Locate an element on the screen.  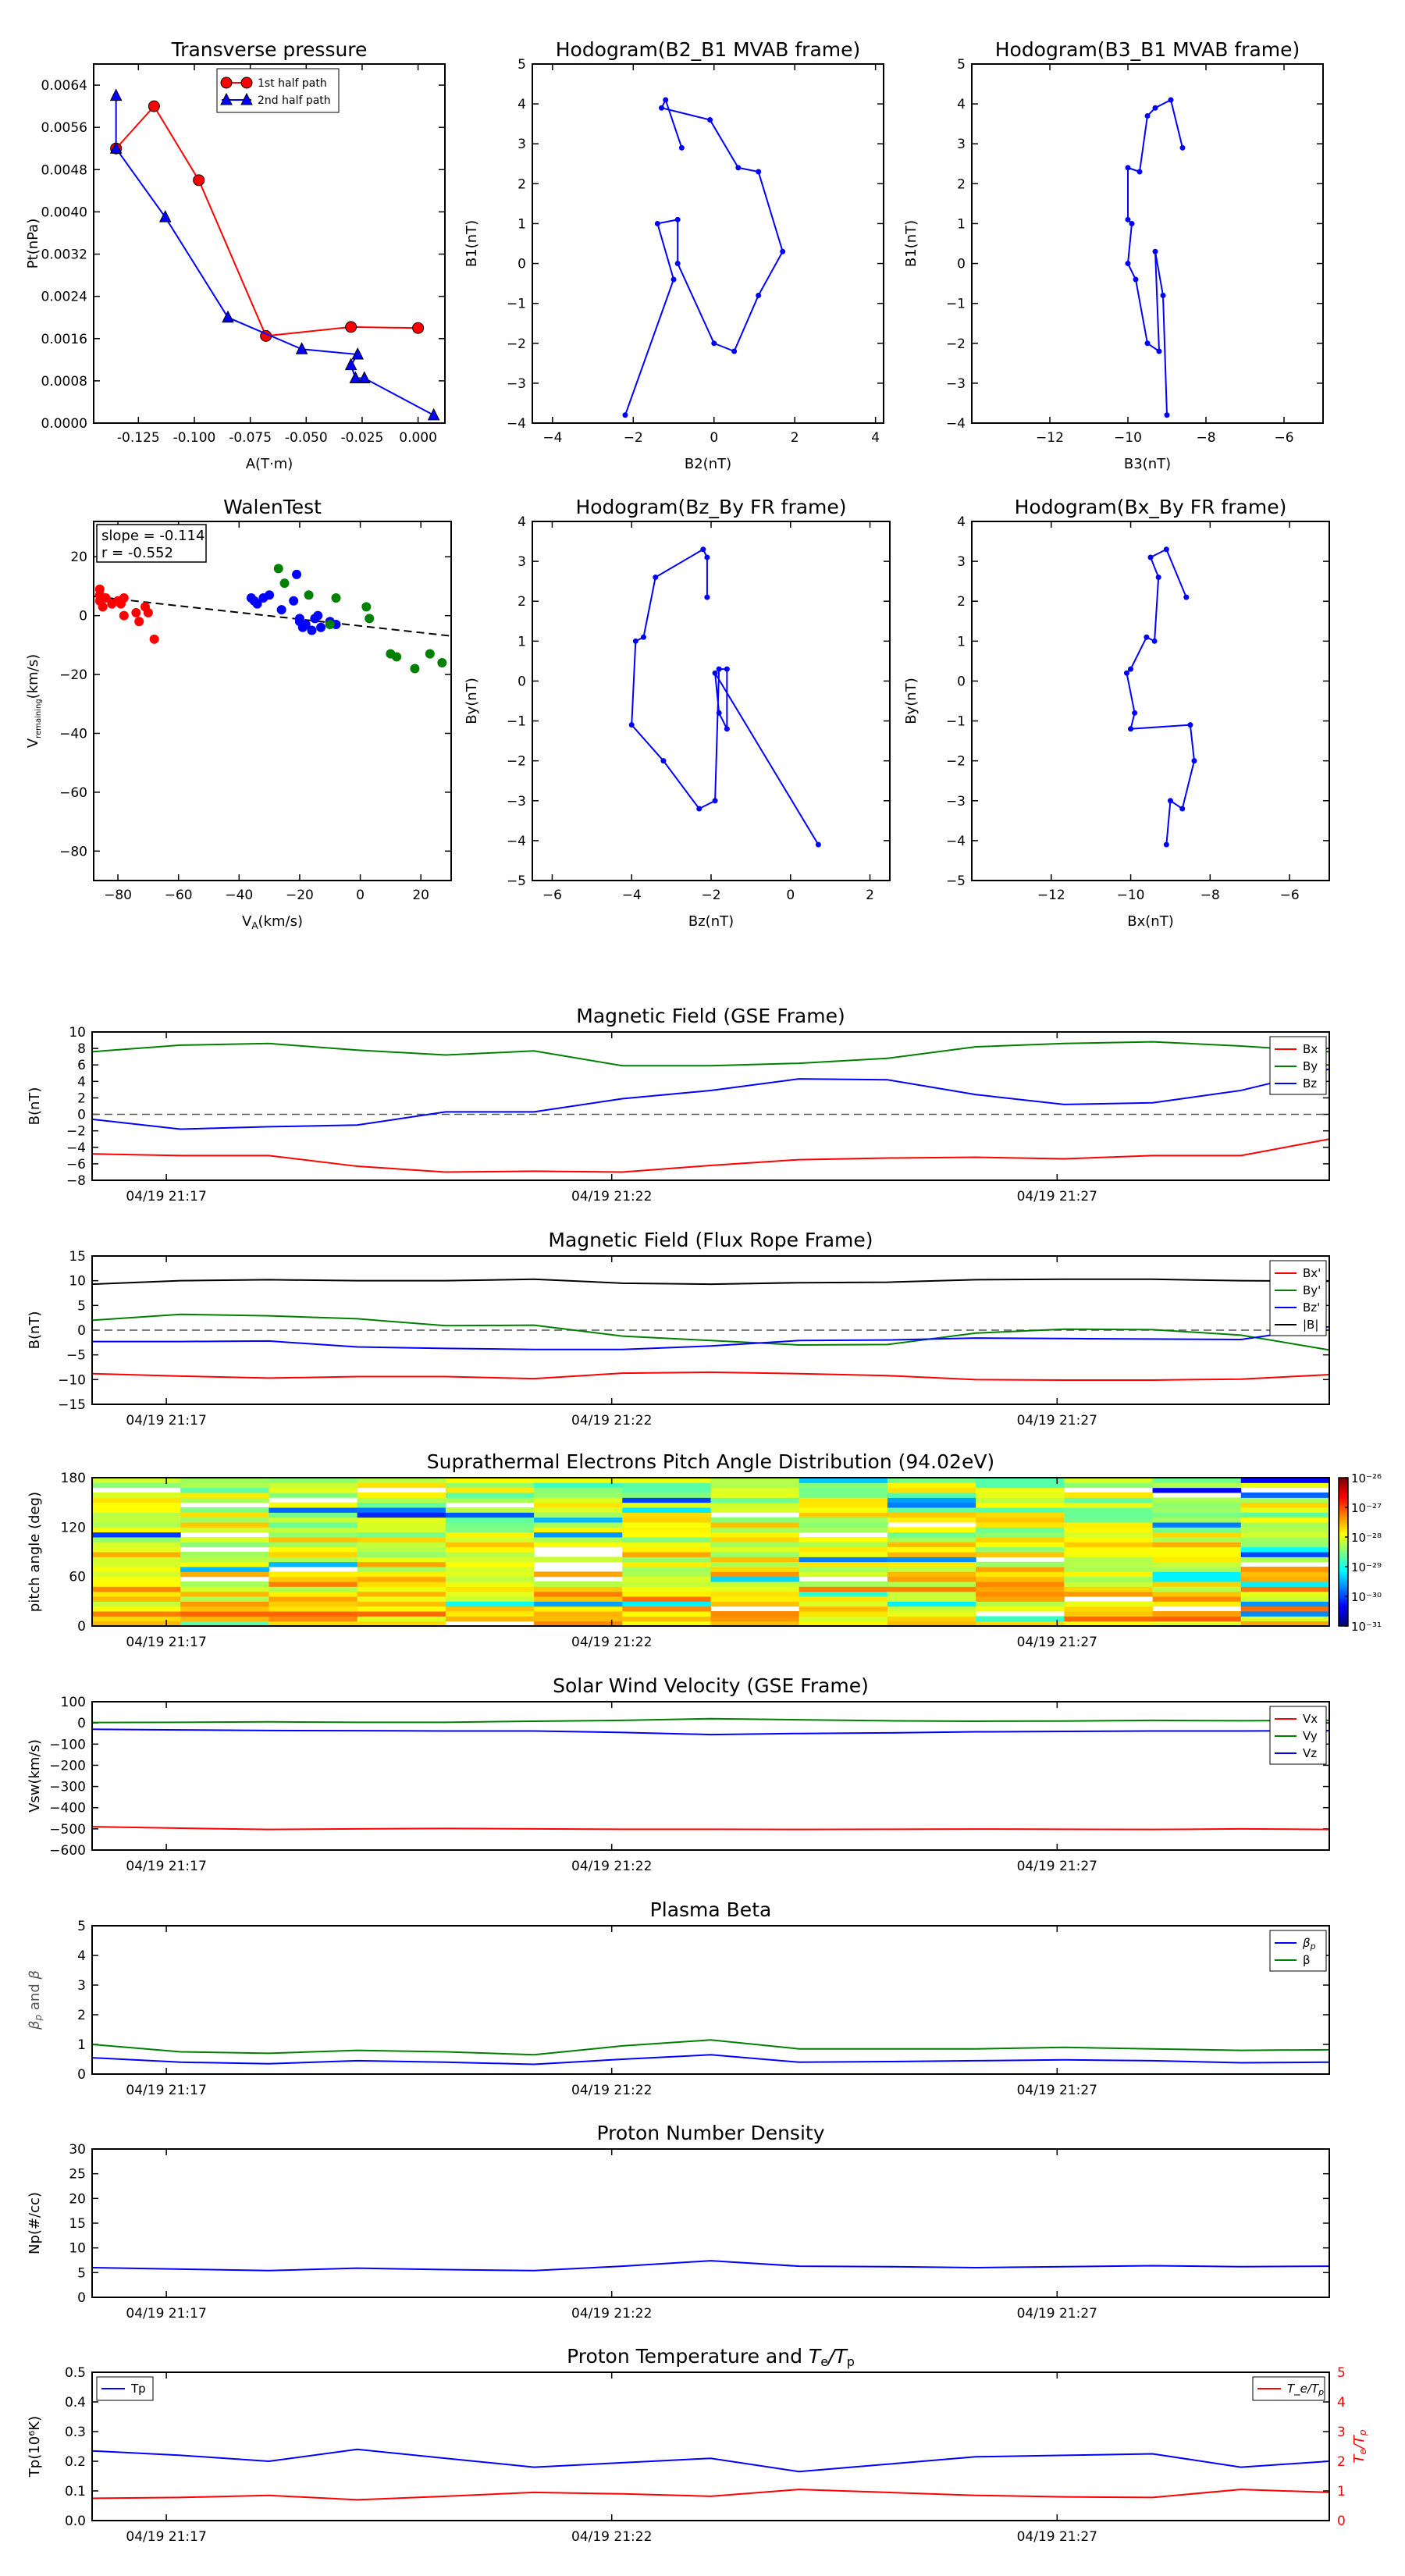
y-tick-label: 0.5 is located at coordinates (76, 2373).